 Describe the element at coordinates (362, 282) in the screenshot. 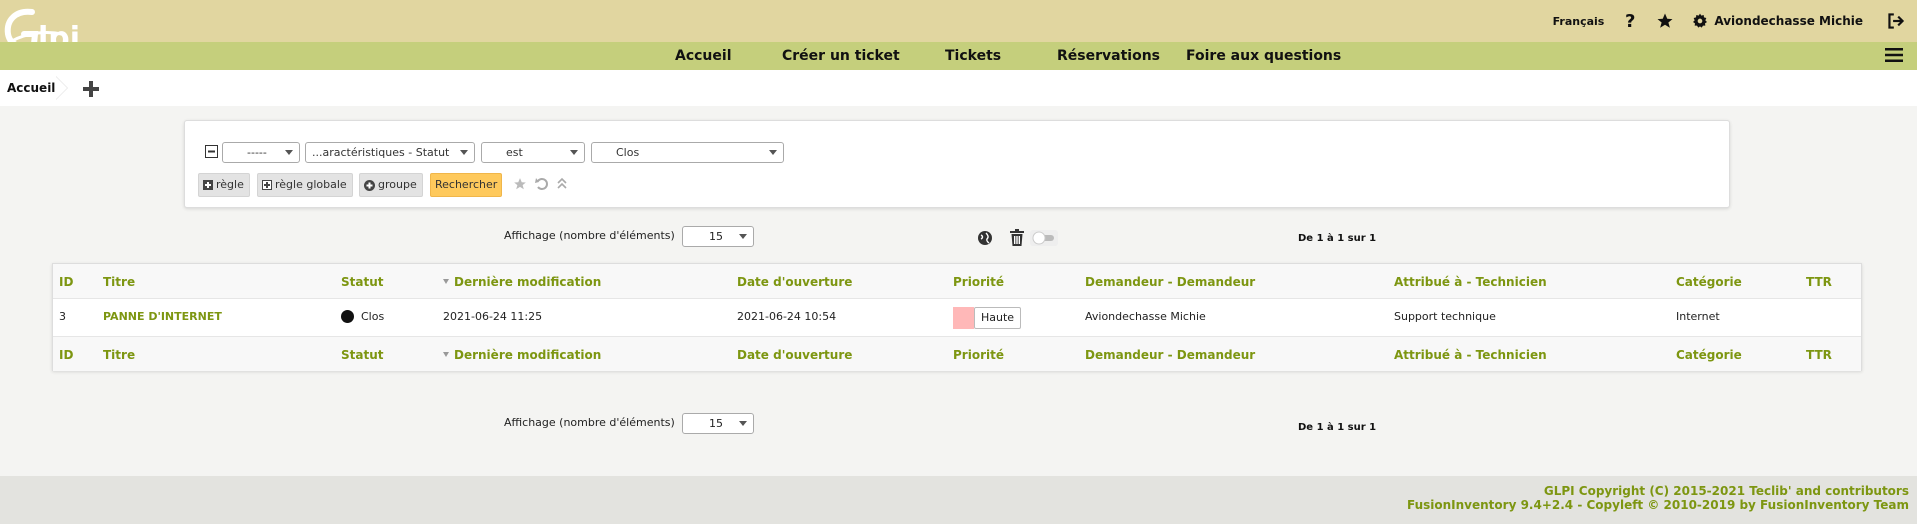

I see `column-header-status: Statut` at that location.